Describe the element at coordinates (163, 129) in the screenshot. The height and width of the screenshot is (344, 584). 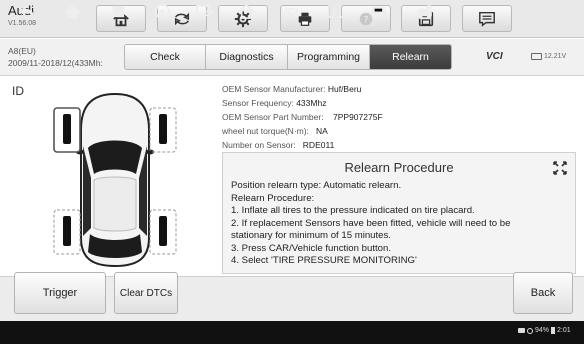
I see `tire-front-right-icon` at that location.